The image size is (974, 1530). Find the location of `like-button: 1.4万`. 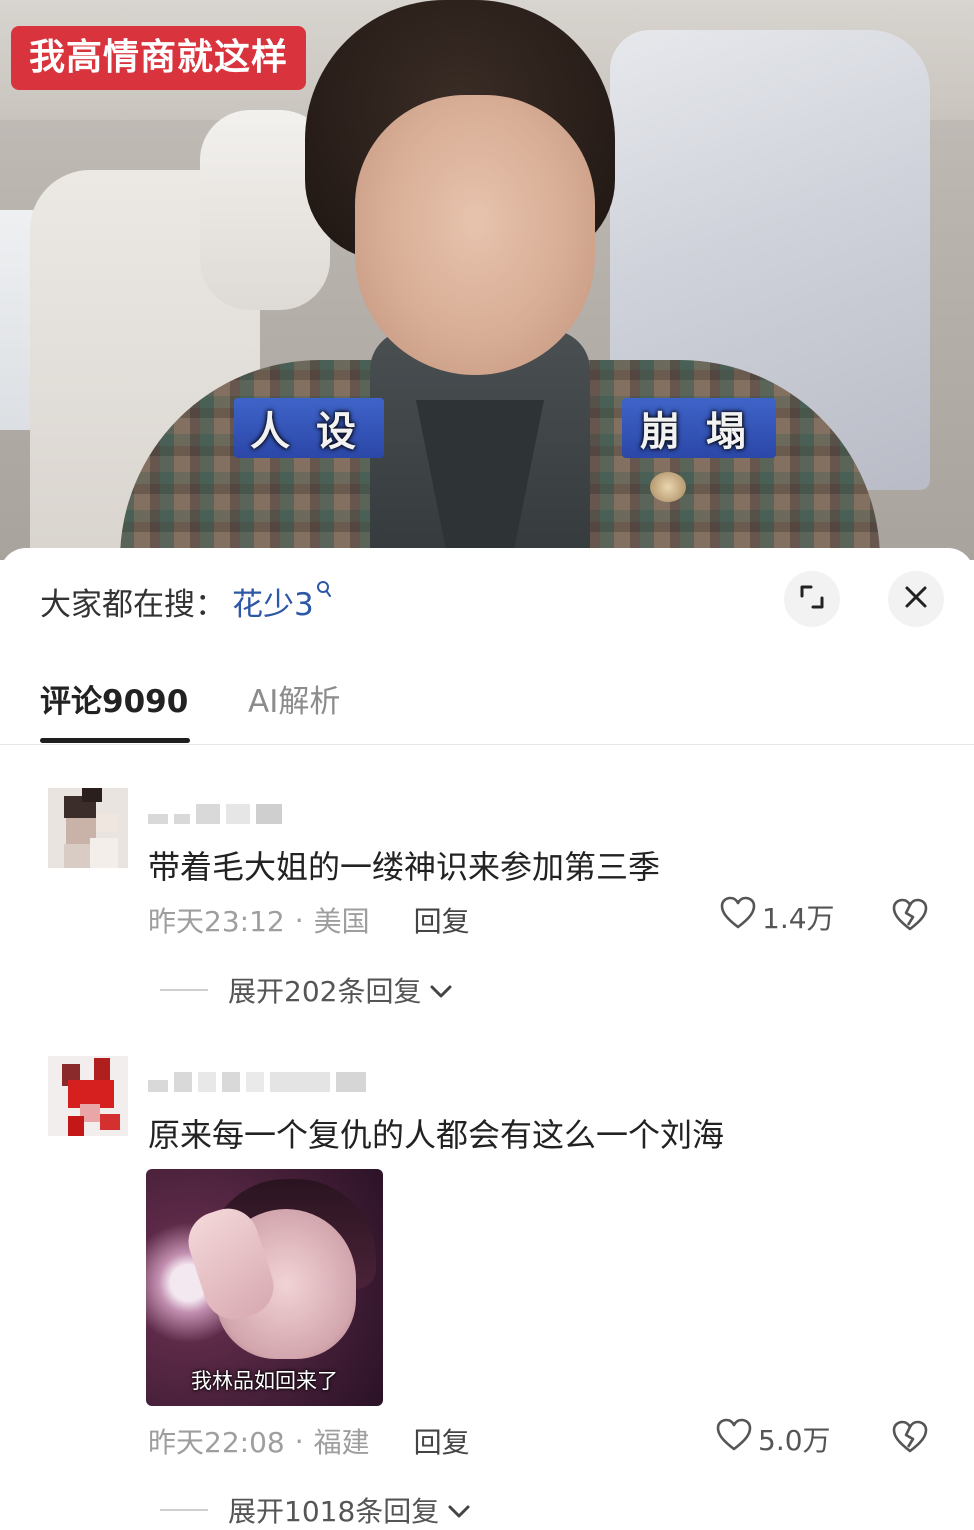

like-button: 1.4万 is located at coordinates (777, 916).